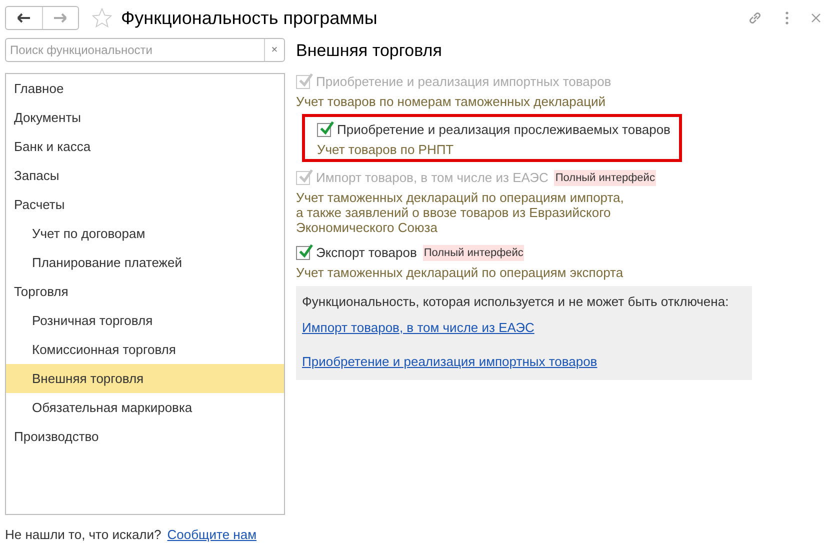 The width and height of the screenshot is (836, 543). Describe the element at coordinates (145, 349) in the screenshot. I see `tree-item: Комиссионная торговля` at that location.